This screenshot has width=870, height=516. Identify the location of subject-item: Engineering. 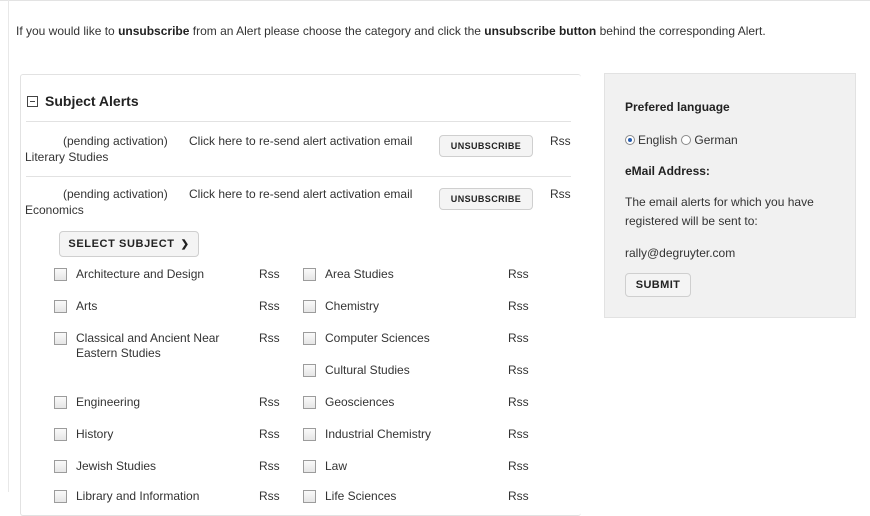
(97, 402).